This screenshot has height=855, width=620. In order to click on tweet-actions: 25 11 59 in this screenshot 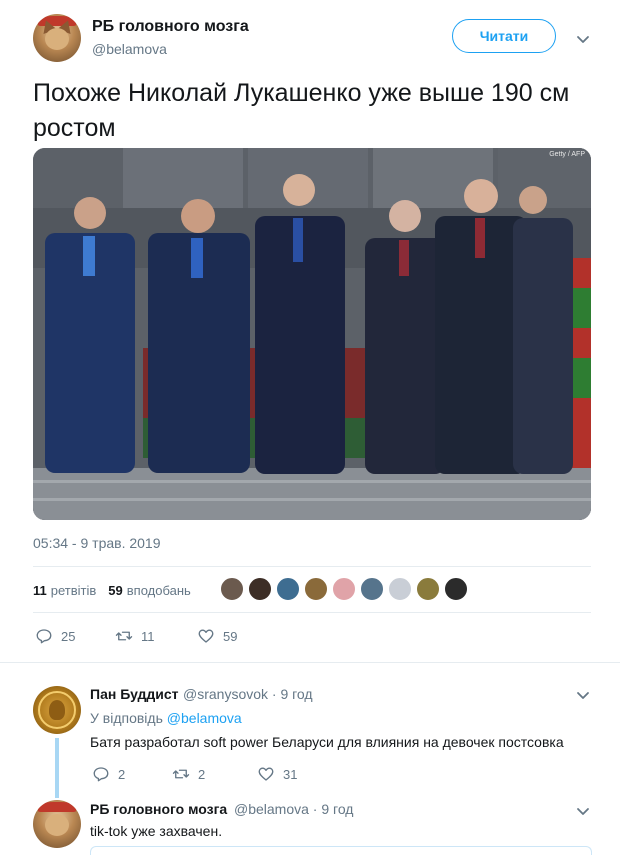, I will do `click(136, 636)`.